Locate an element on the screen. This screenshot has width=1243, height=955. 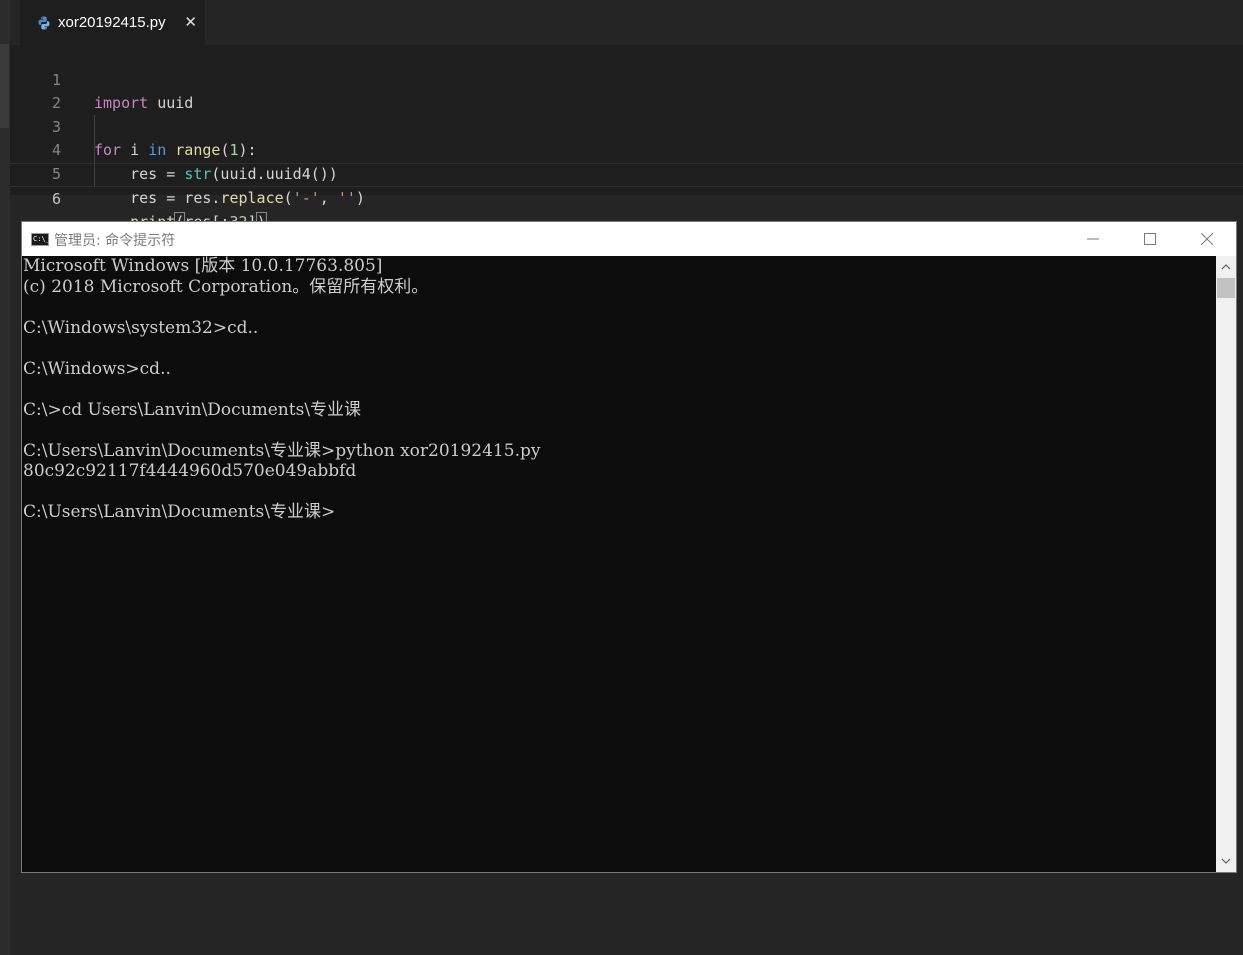
close-icon is located at coordinates (1207, 239).